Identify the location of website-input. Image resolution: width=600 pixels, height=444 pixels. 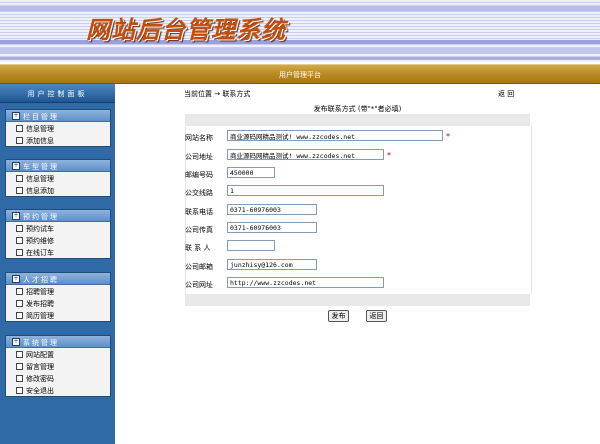
(305, 282).